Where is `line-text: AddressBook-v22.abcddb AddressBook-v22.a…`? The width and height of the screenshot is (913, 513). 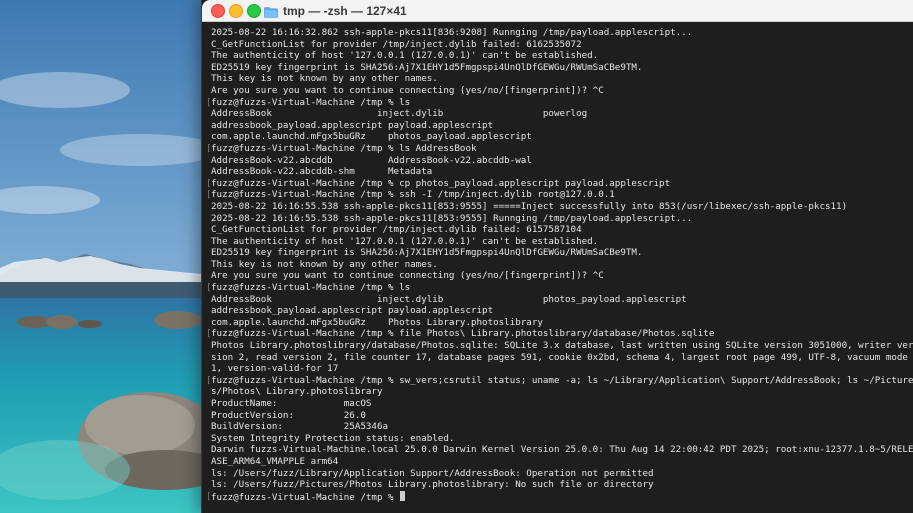 line-text: AddressBook-v22.abcddb AddressBook-v22.a… is located at coordinates (371, 160).